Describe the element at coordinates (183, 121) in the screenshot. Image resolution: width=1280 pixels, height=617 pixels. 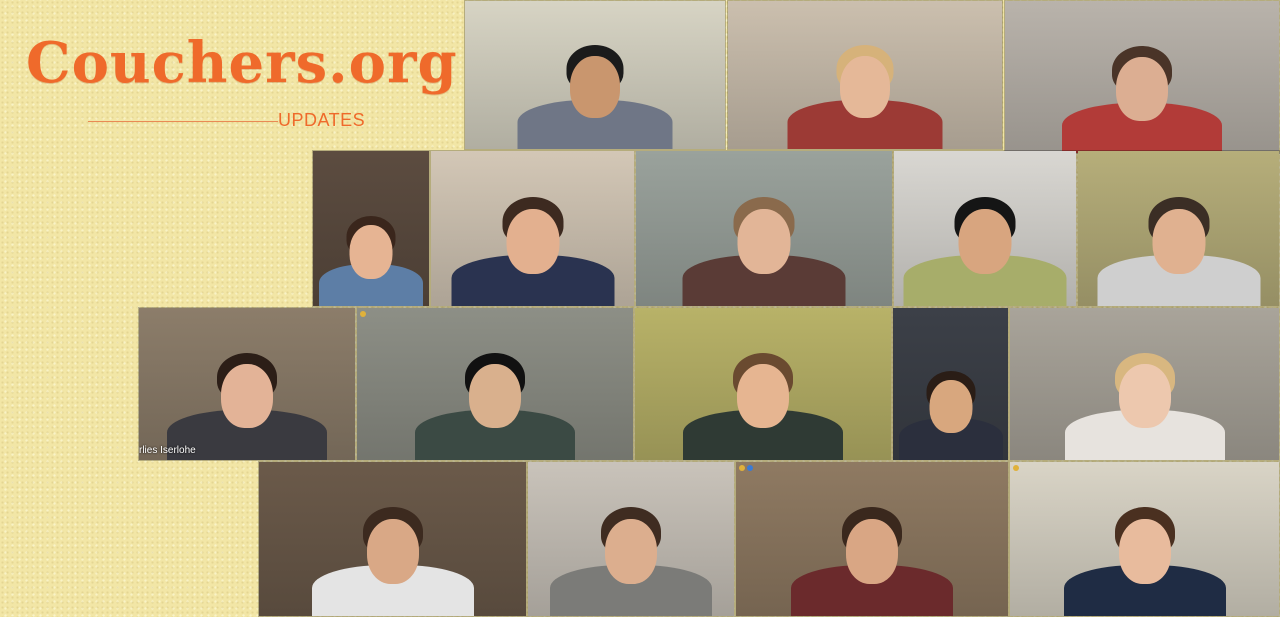
I see `logo-divider` at that location.